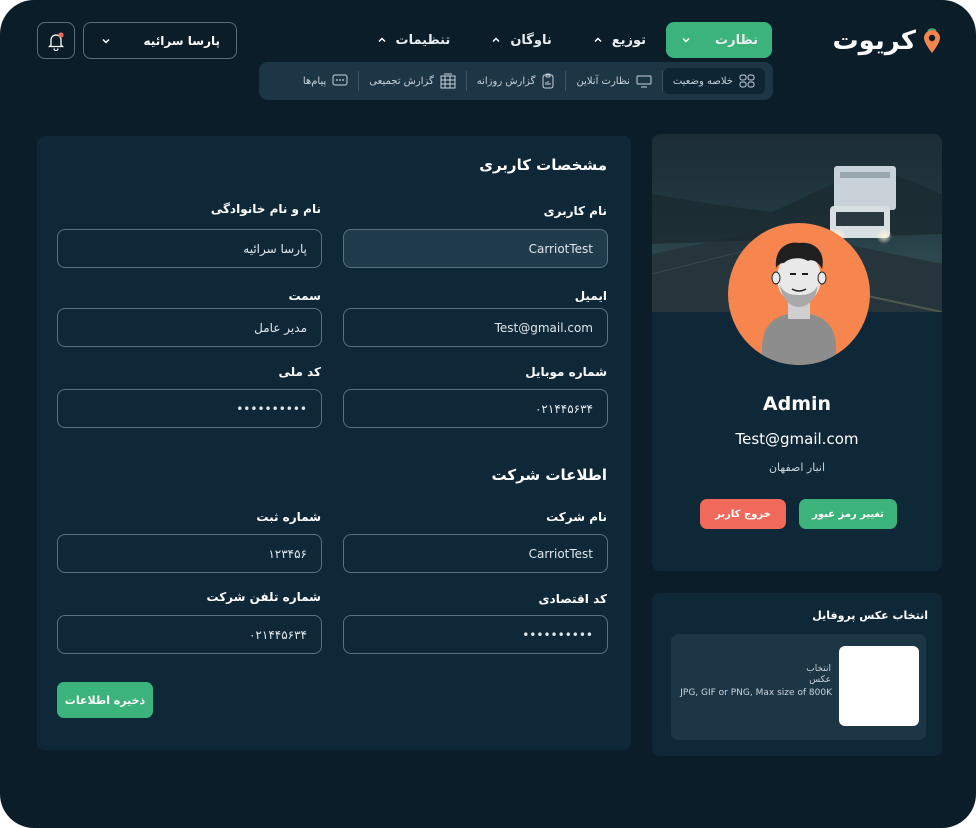 This screenshot has height=828, width=976. I want to click on clipboard-icon, so click(548, 81).